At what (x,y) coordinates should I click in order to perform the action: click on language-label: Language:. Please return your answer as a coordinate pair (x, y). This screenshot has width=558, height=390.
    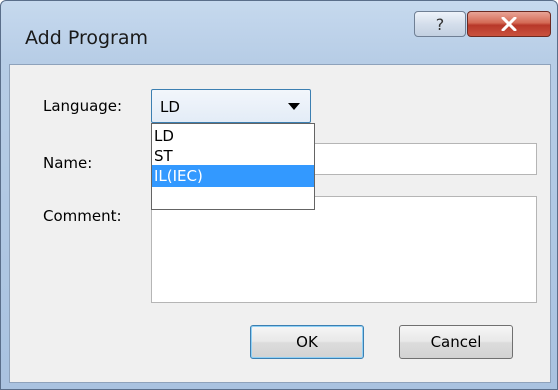
    Looking at the image, I should click on (82, 106).